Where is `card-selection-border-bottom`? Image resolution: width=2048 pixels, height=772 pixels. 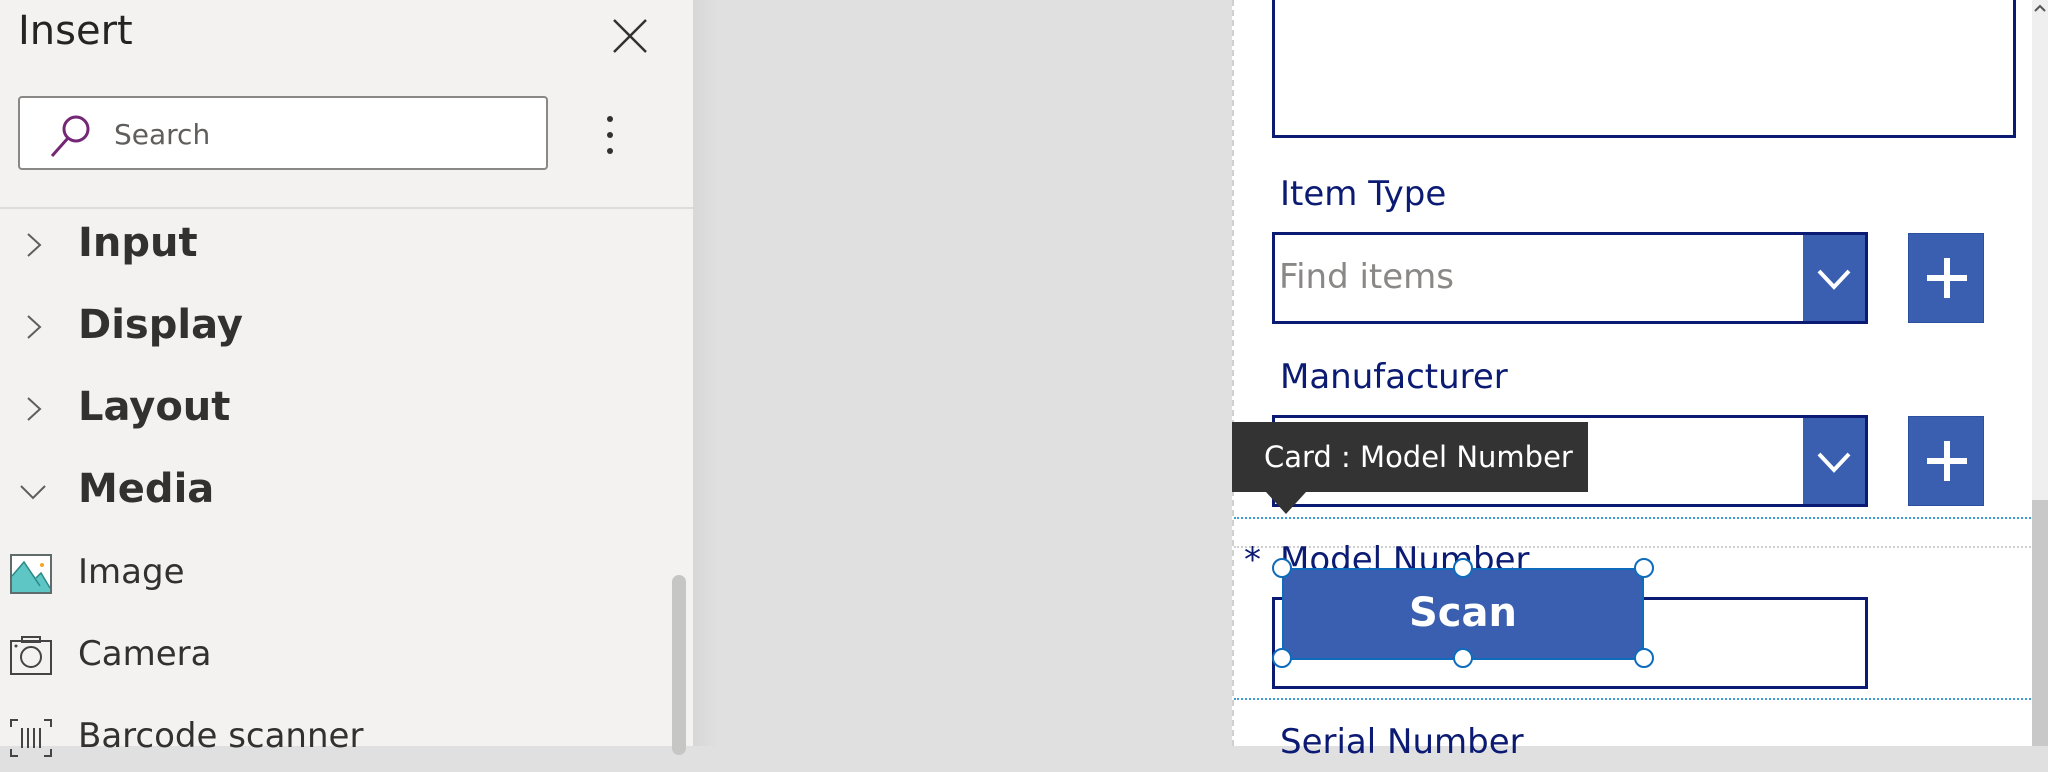 card-selection-border-bottom is located at coordinates (1634, 699).